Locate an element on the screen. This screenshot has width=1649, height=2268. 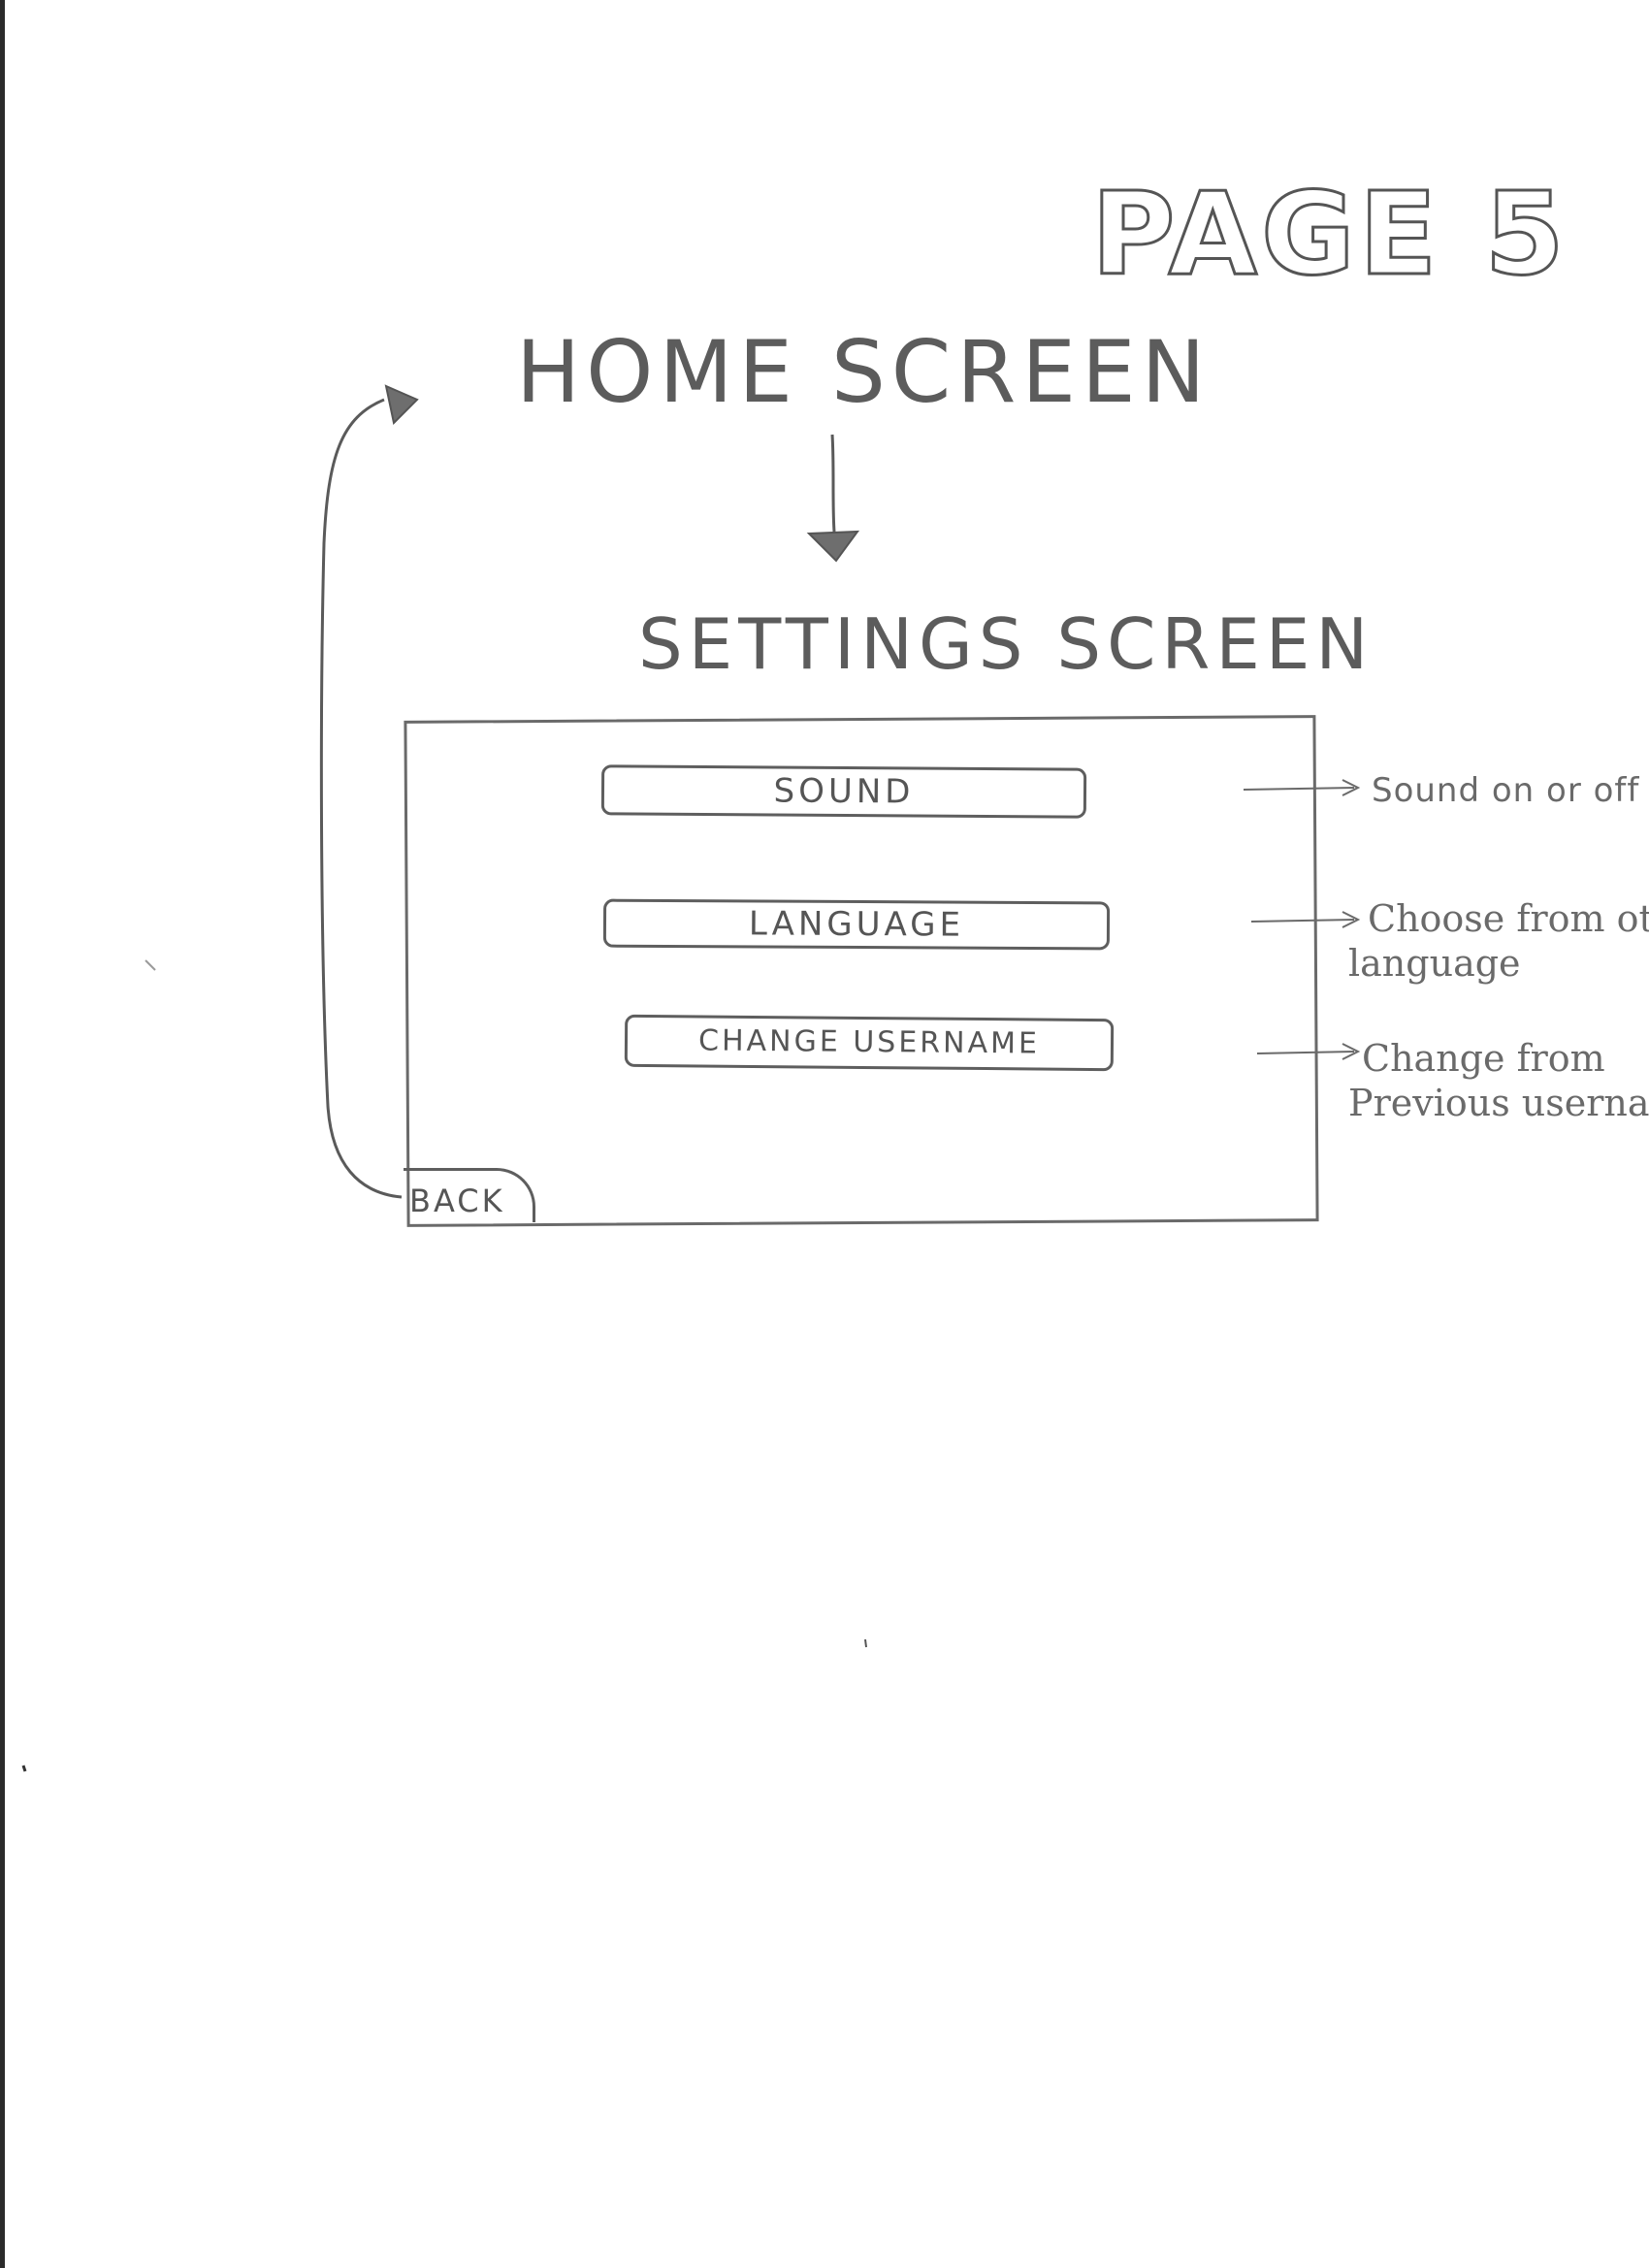
home-to-settings-arrowhead is located at coordinates (833, 546).